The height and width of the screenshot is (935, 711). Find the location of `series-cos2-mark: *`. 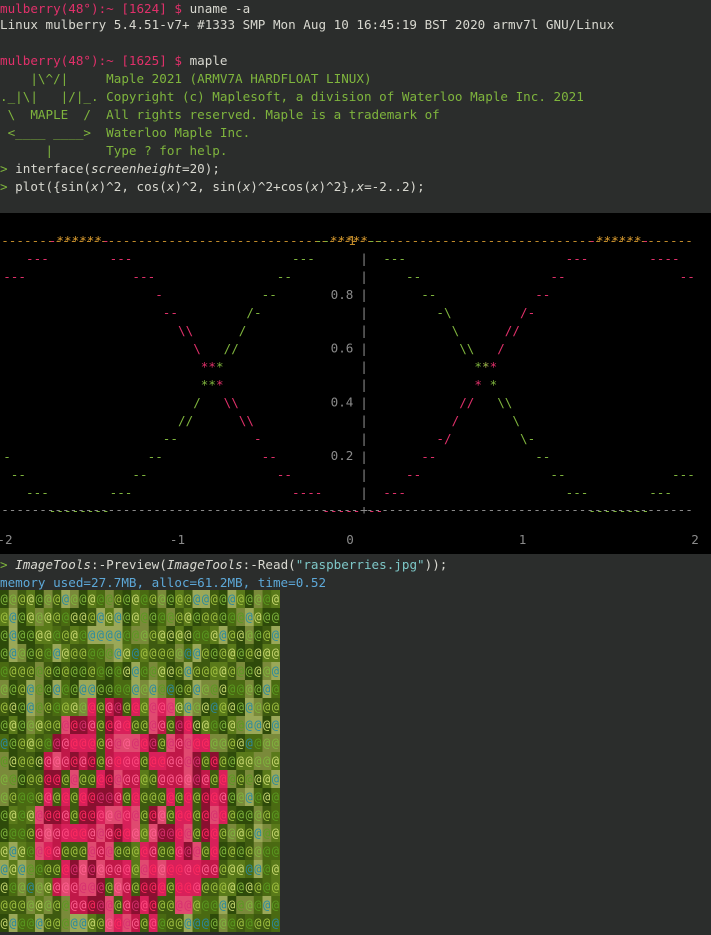

series-cos2-mark: * is located at coordinates (494, 384).